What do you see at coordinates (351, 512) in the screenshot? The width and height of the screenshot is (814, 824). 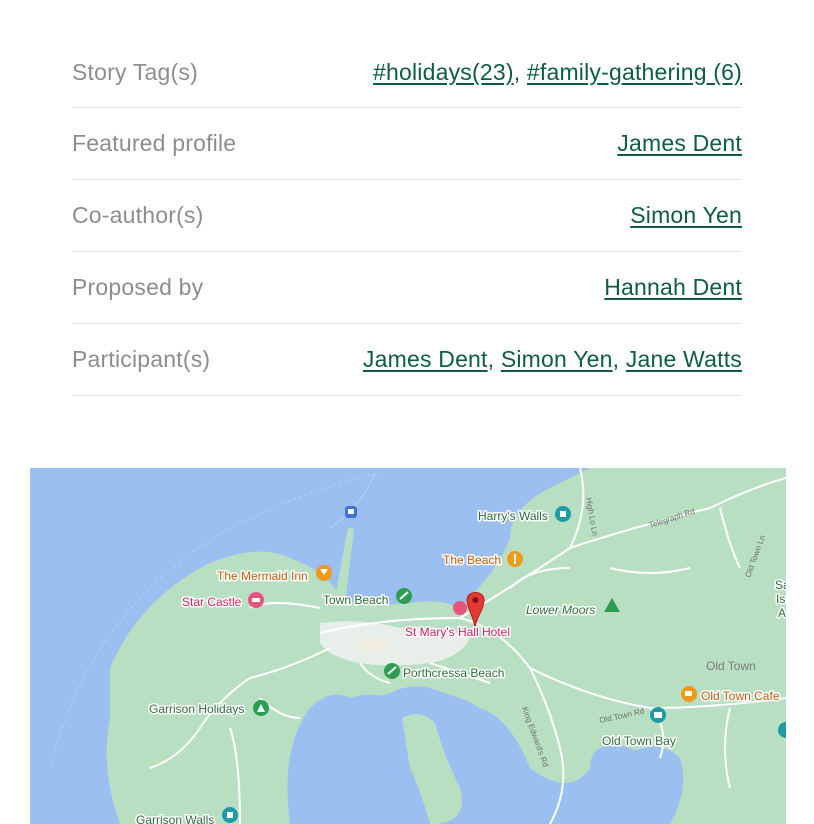 I see `bus-stop-icon` at bounding box center [351, 512].